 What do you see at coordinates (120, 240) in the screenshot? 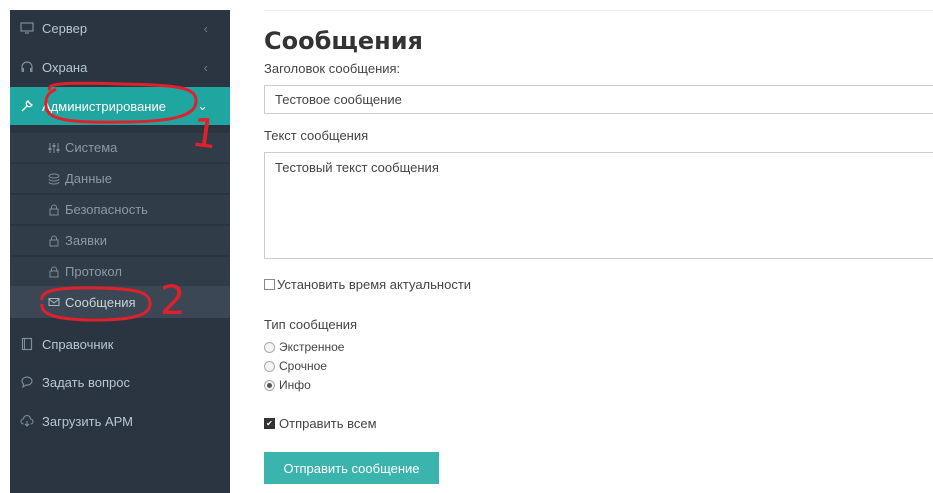
I see `sidebar-subitem-requests: Заявки` at bounding box center [120, 240].